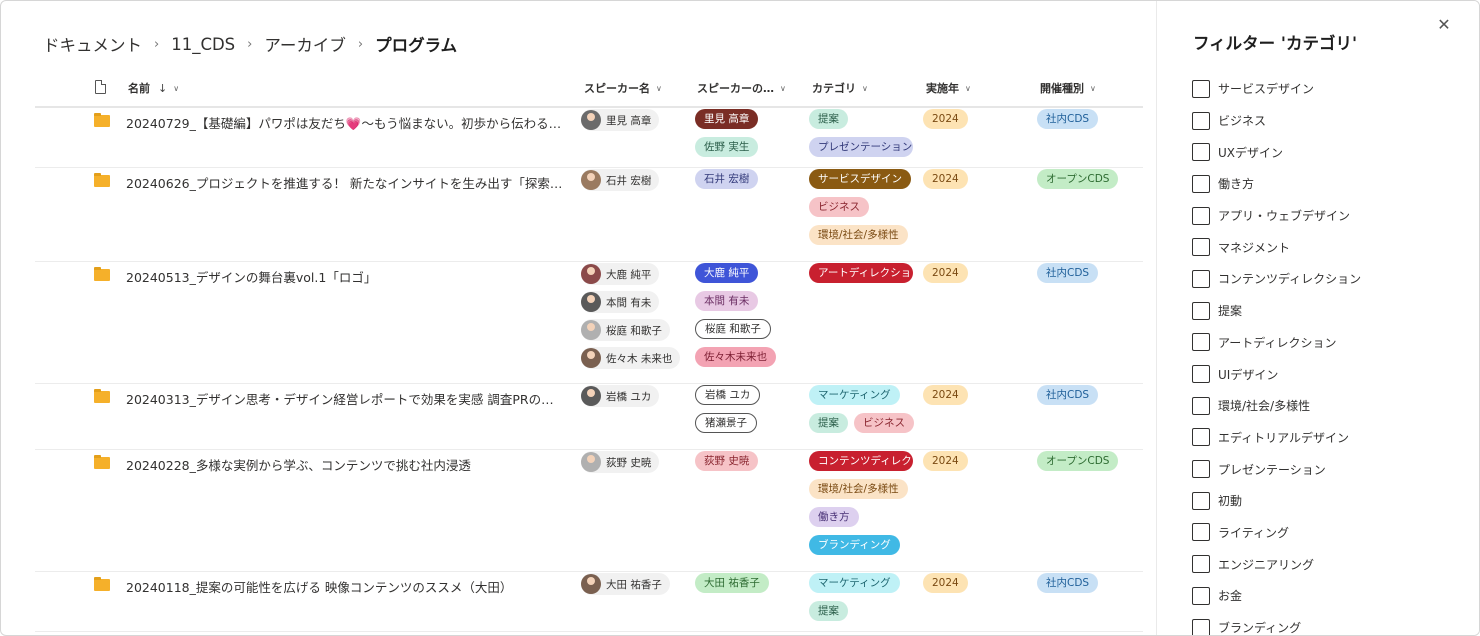 Image resolution: width=1480 pixels, height=636 pixels. I want to click on speaker-persona: 岩橋 ユカ, so click(620, 396).